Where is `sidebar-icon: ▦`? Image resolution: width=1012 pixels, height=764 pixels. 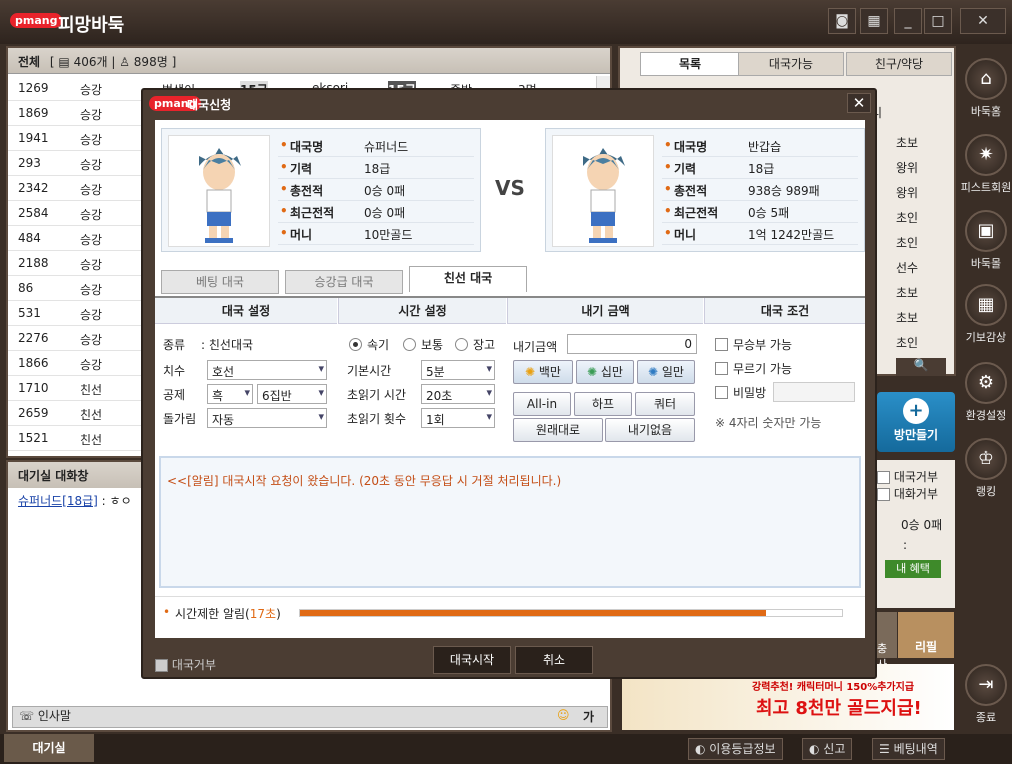 sidebar-icon: ▦ is located at coordinates (986, 305).